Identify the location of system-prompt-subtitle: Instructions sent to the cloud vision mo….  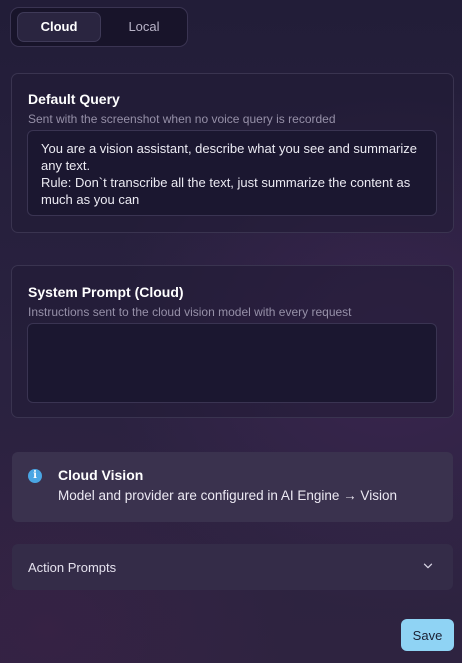
(190, 312).